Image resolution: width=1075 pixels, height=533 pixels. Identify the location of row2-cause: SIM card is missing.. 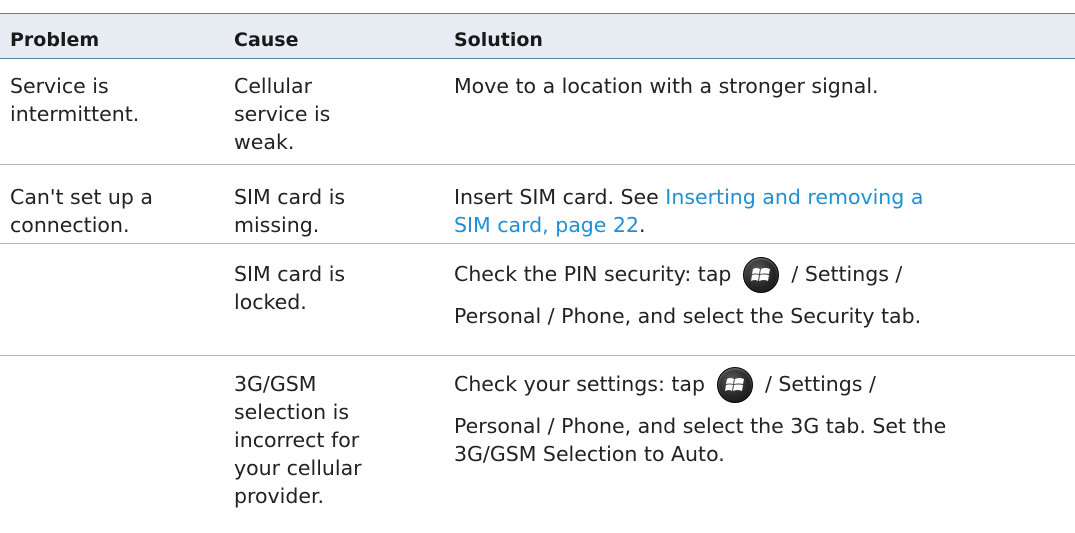
(324, 211).